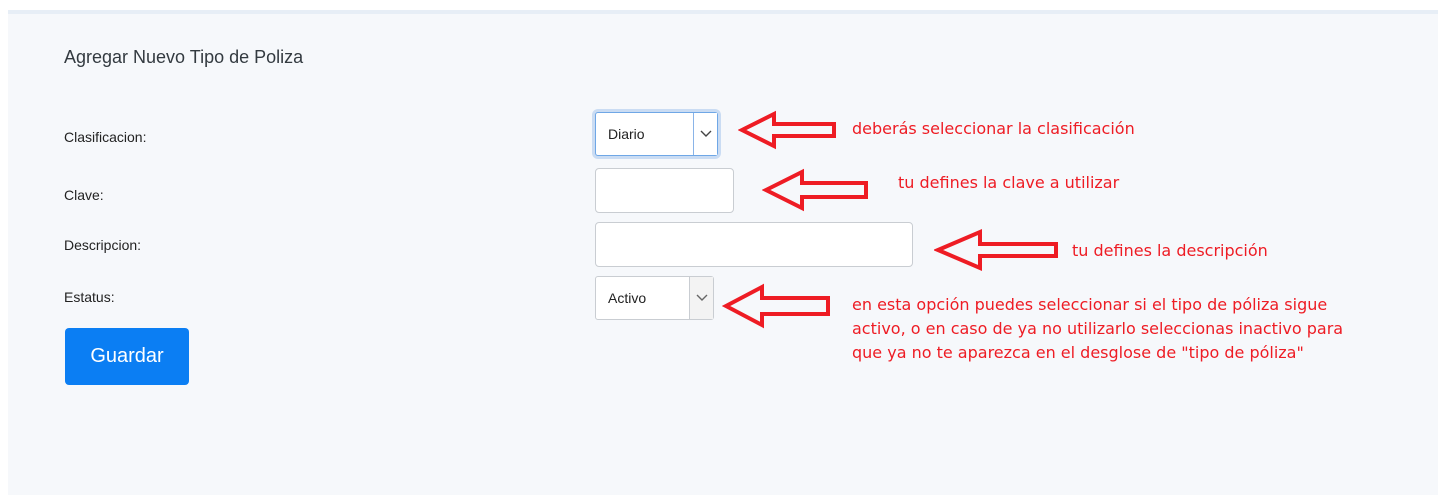 The image size is (1438, 495). I want to click on estatus-value: Activo, so click(627, 298).